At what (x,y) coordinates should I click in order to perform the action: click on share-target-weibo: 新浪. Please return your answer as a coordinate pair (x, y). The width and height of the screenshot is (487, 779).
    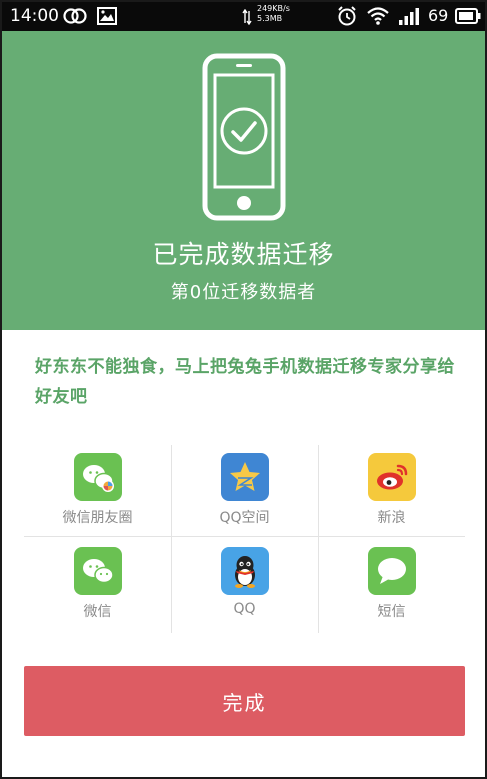
    Looking at the image, I should click on (391, 492).